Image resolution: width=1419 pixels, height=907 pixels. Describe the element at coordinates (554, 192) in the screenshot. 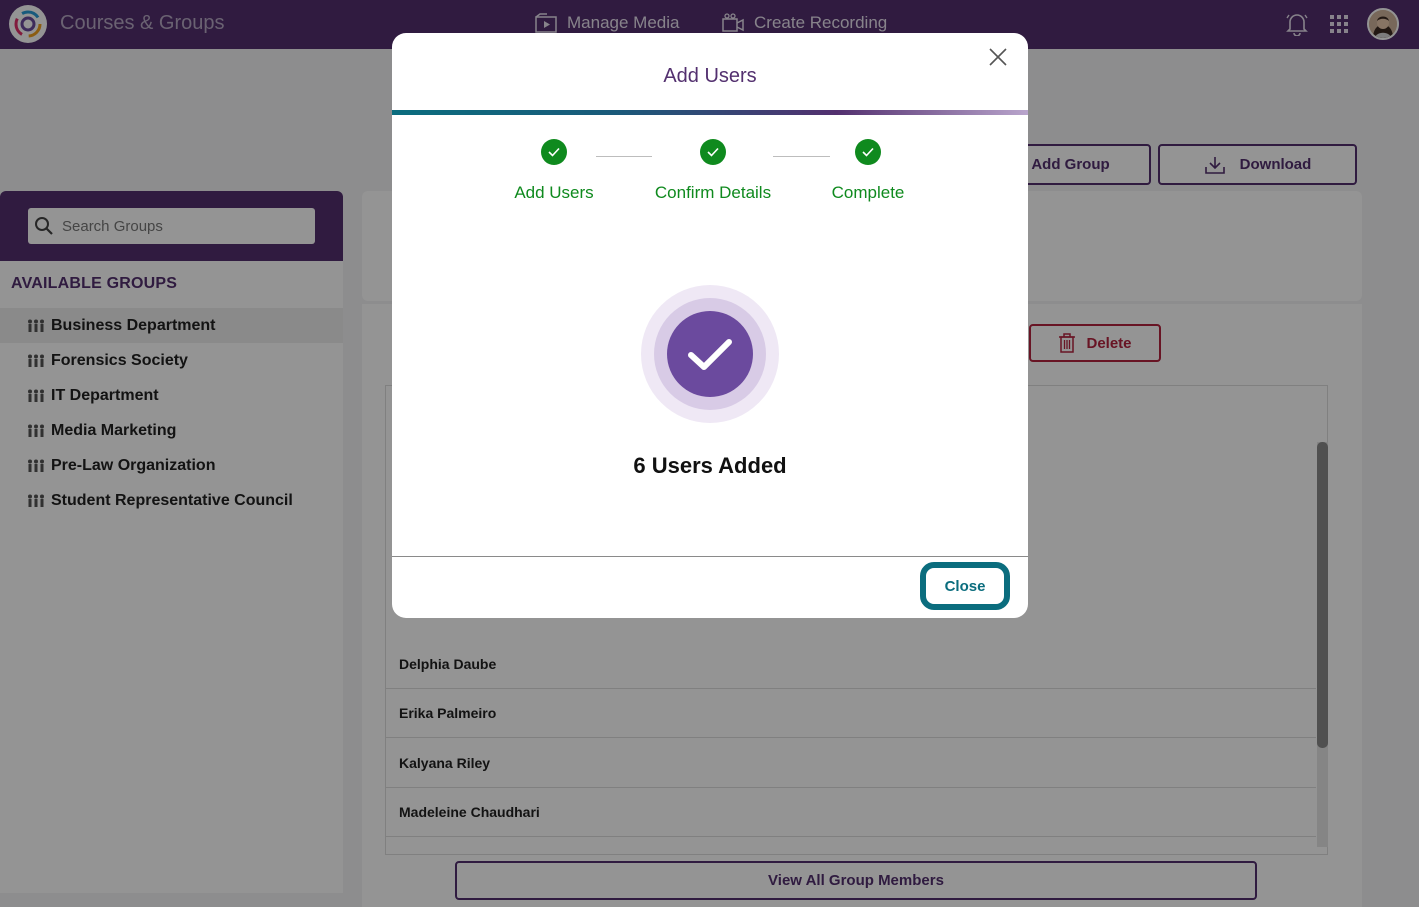

I see `step-label: Add Users` at that location.